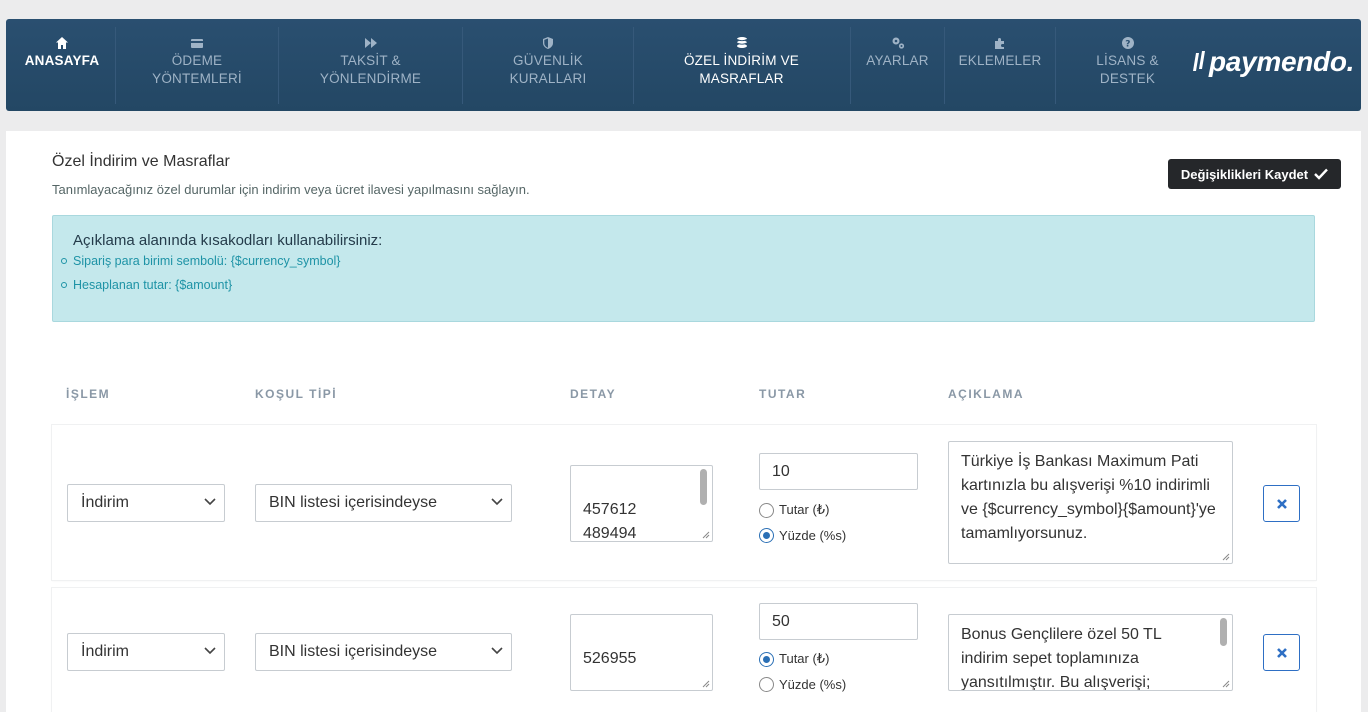 Image resolution: width=1368 pixels, height=712 pixels. Describe the element at coordinates (781, 471) in the screenshot. I see `amount-value: 10` at that location.